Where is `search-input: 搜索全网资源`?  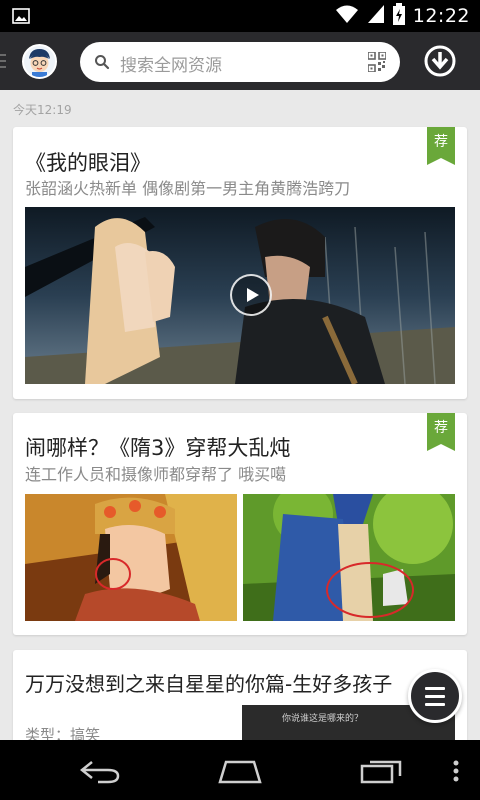
search-input: 搜索全网资源 is located at coordinates (240, 62).